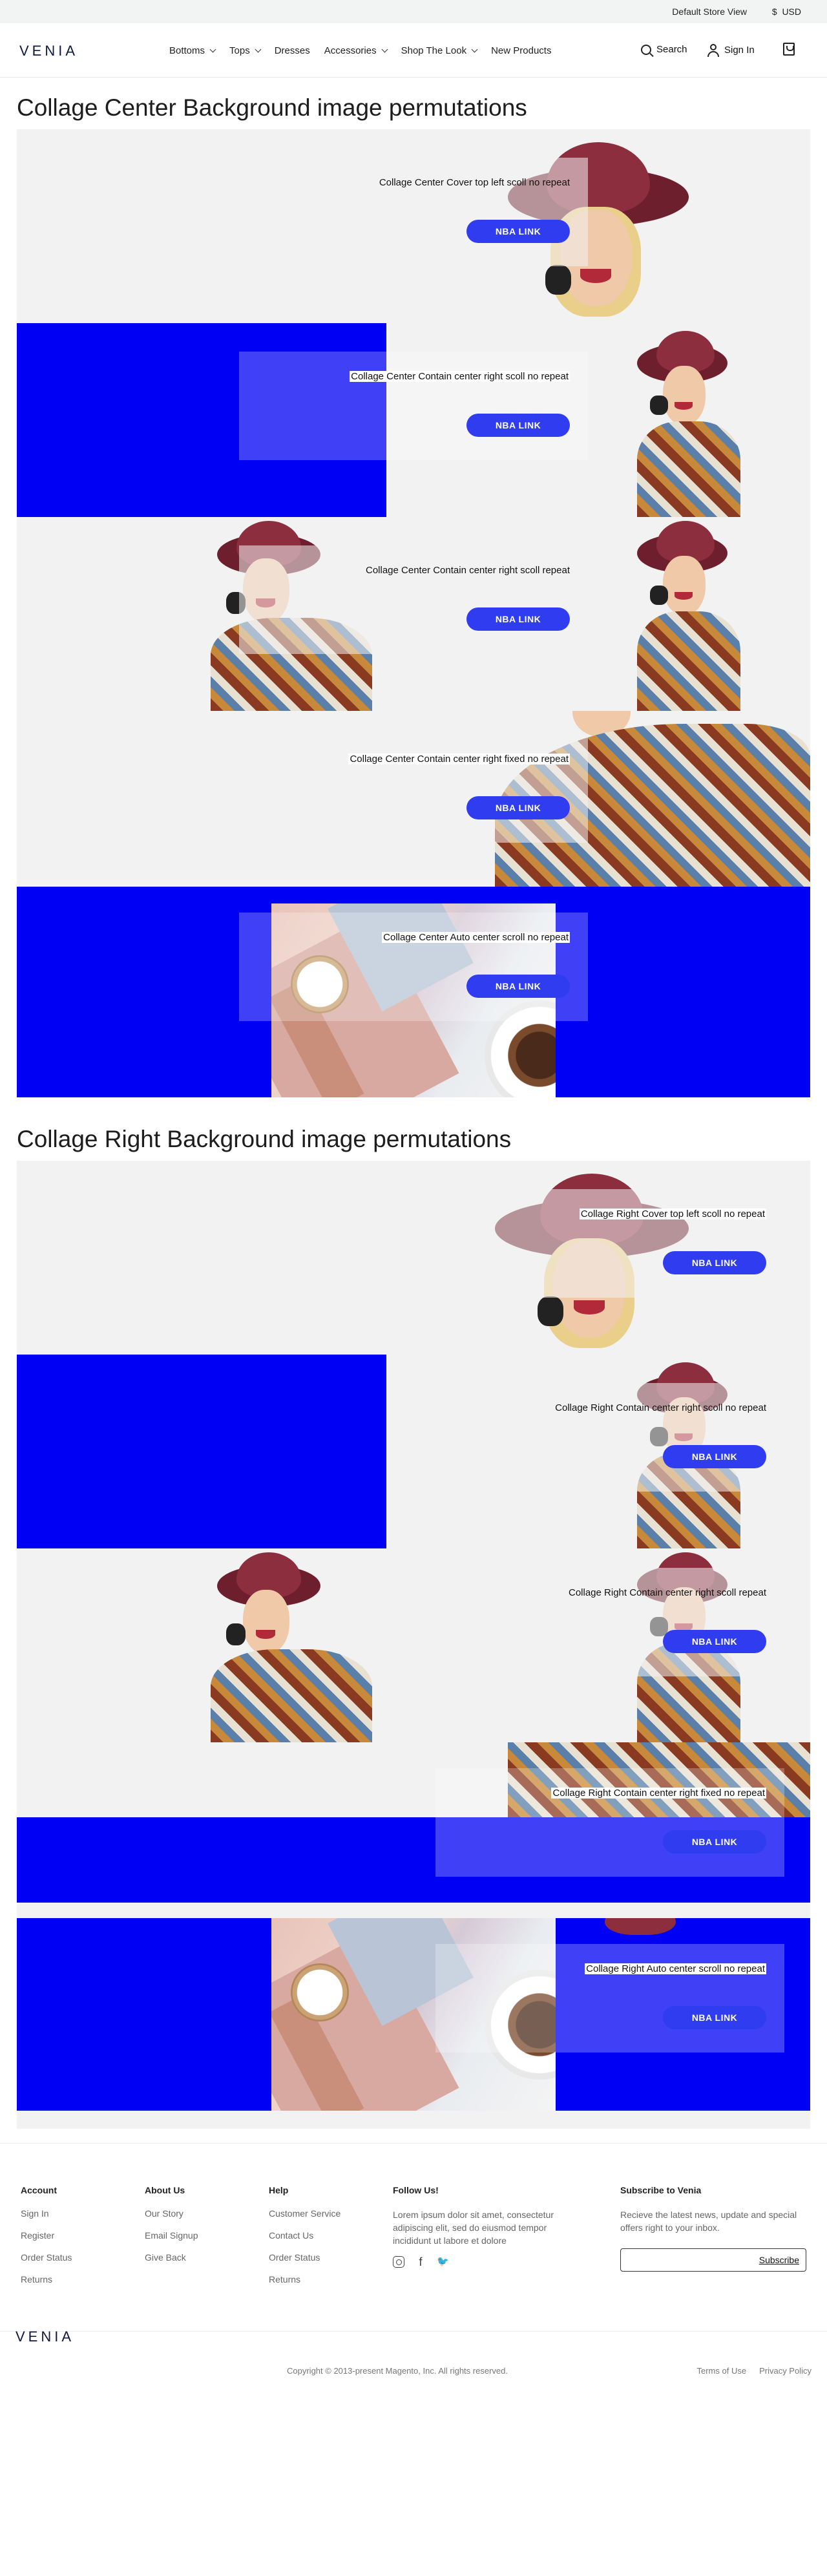 Image resolution: width=827 pixels, height=2576 pixels. Describe the element at coordinates (413, 11) in the screenshot. I see `top-utility-bar: Default Store View $ USD` at that location.